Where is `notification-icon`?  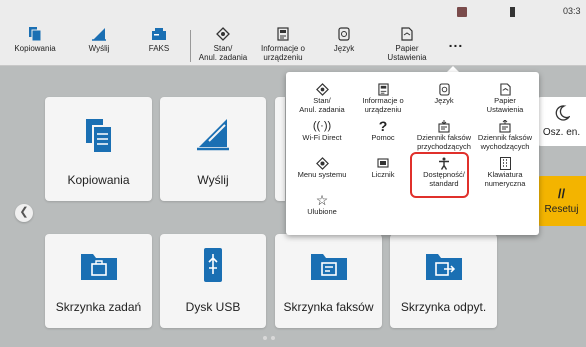
notification-icon is located at coordinates (462, 12).